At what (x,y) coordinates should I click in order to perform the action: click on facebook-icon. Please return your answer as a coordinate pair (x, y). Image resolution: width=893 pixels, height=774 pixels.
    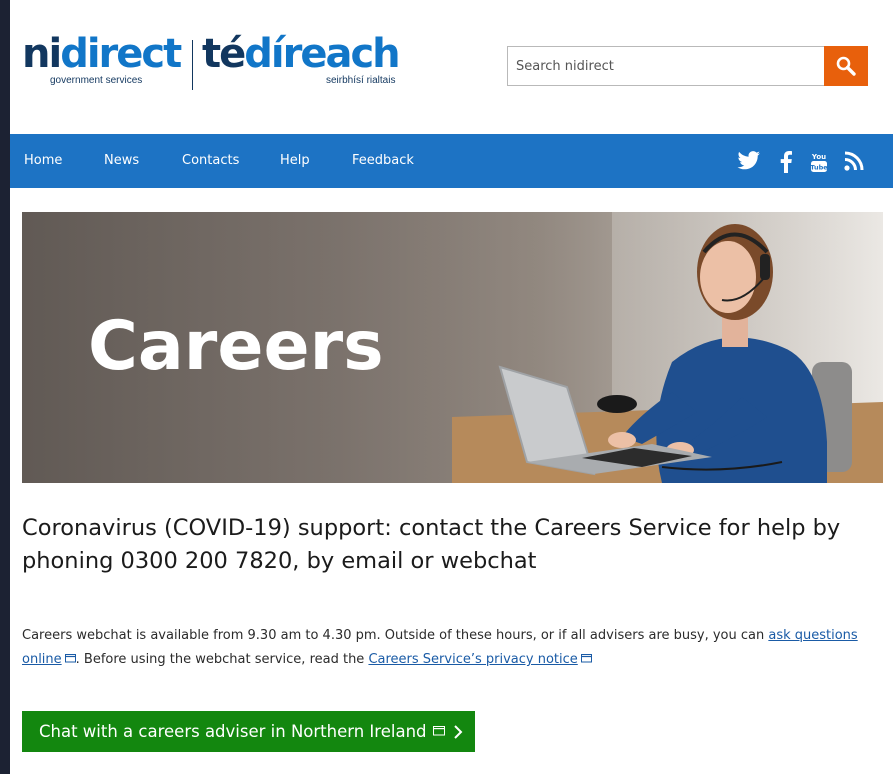
    Looking at the image, I should click on (786, 162).